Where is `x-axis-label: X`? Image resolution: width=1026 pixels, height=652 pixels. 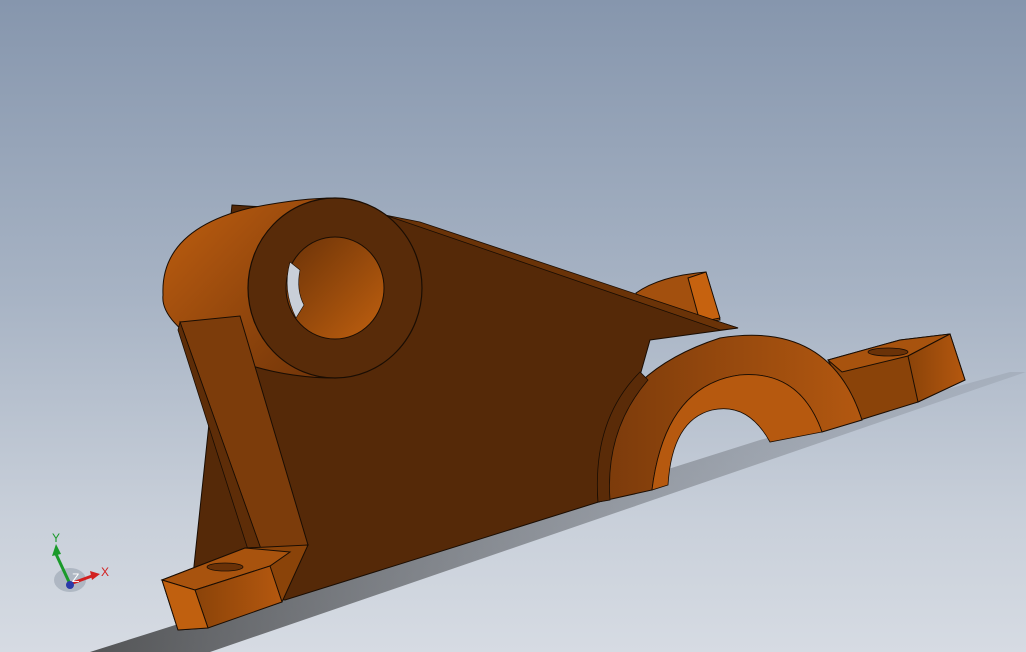 x-axis-label: X is located at coordinates (105, 572).